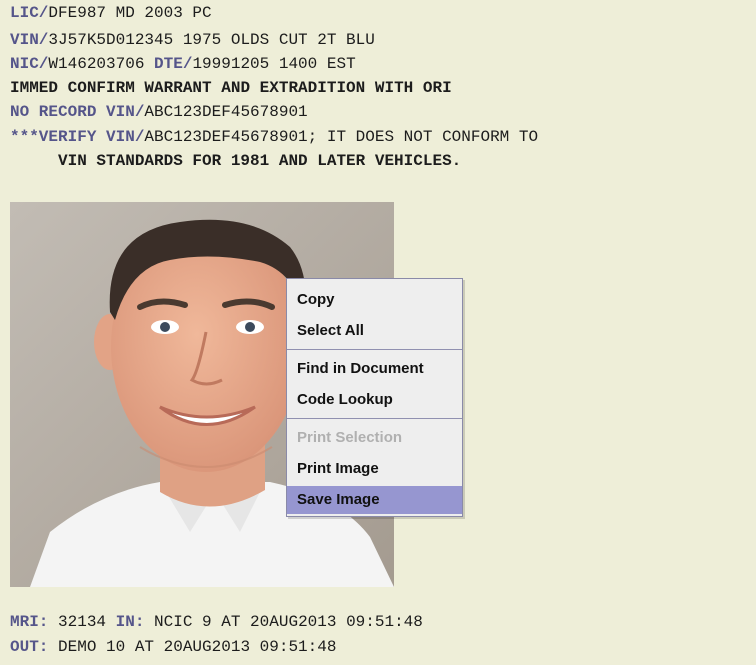 The image size is (756, 665). I want to click on dte-value: 19991205 1400 EST, so click(274, 64).